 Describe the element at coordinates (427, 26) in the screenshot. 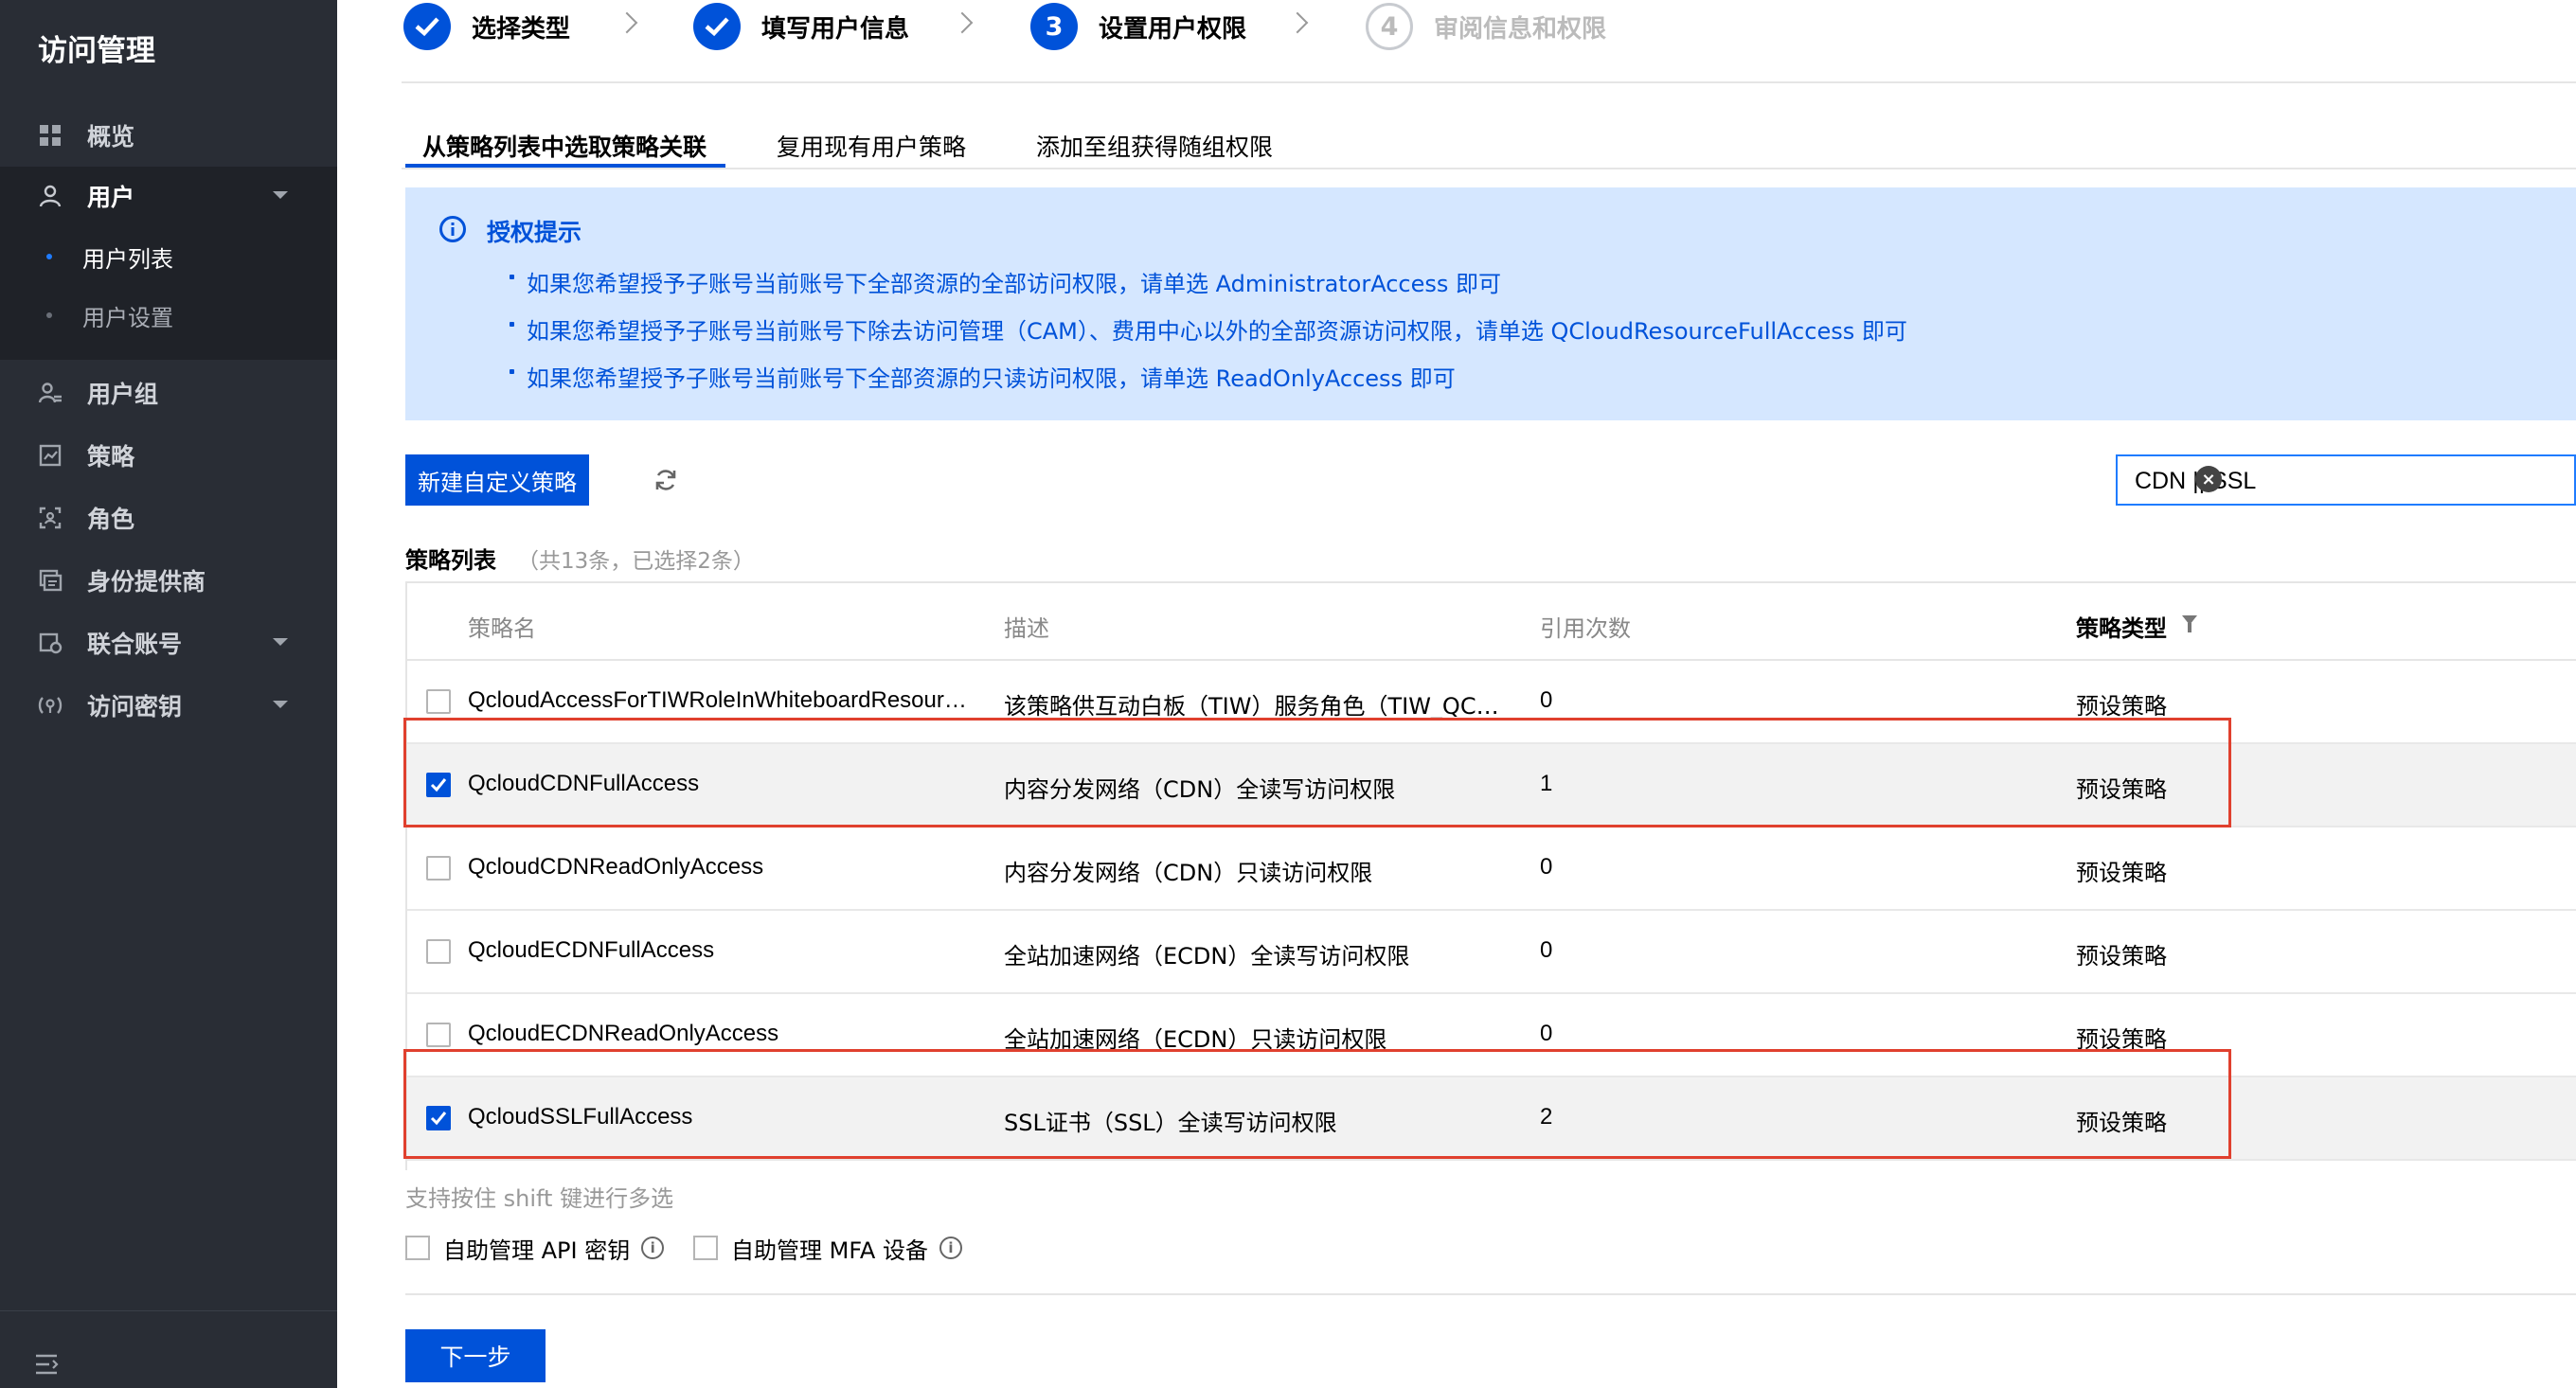

I see `check-icon` at that location.